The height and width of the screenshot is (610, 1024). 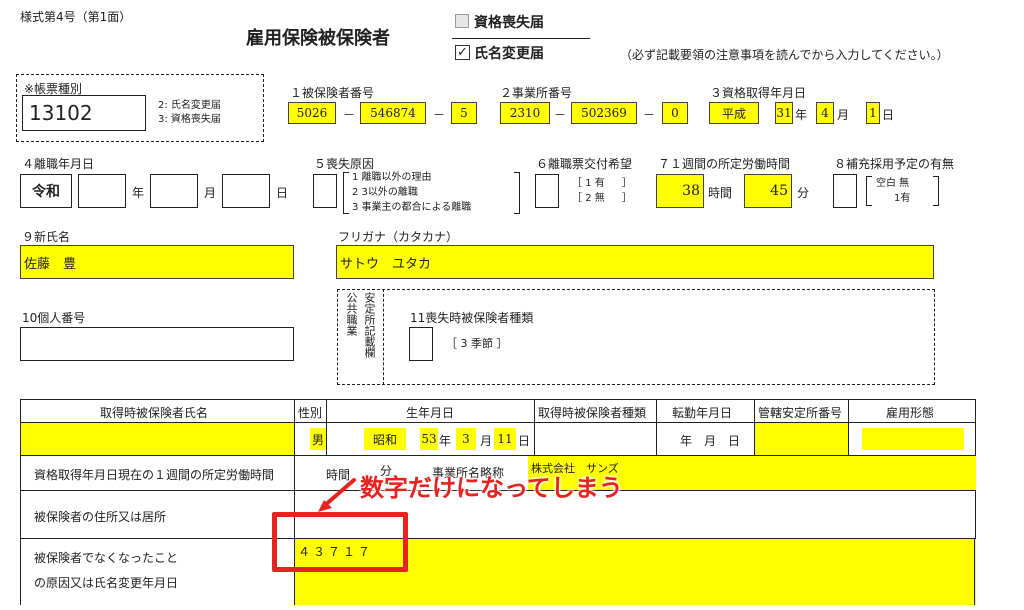 What do you see at coordinates (702, 413) in the screenshot?
I see `th-transfer-date: 転勤年月日` at bounding box center [702, 413].